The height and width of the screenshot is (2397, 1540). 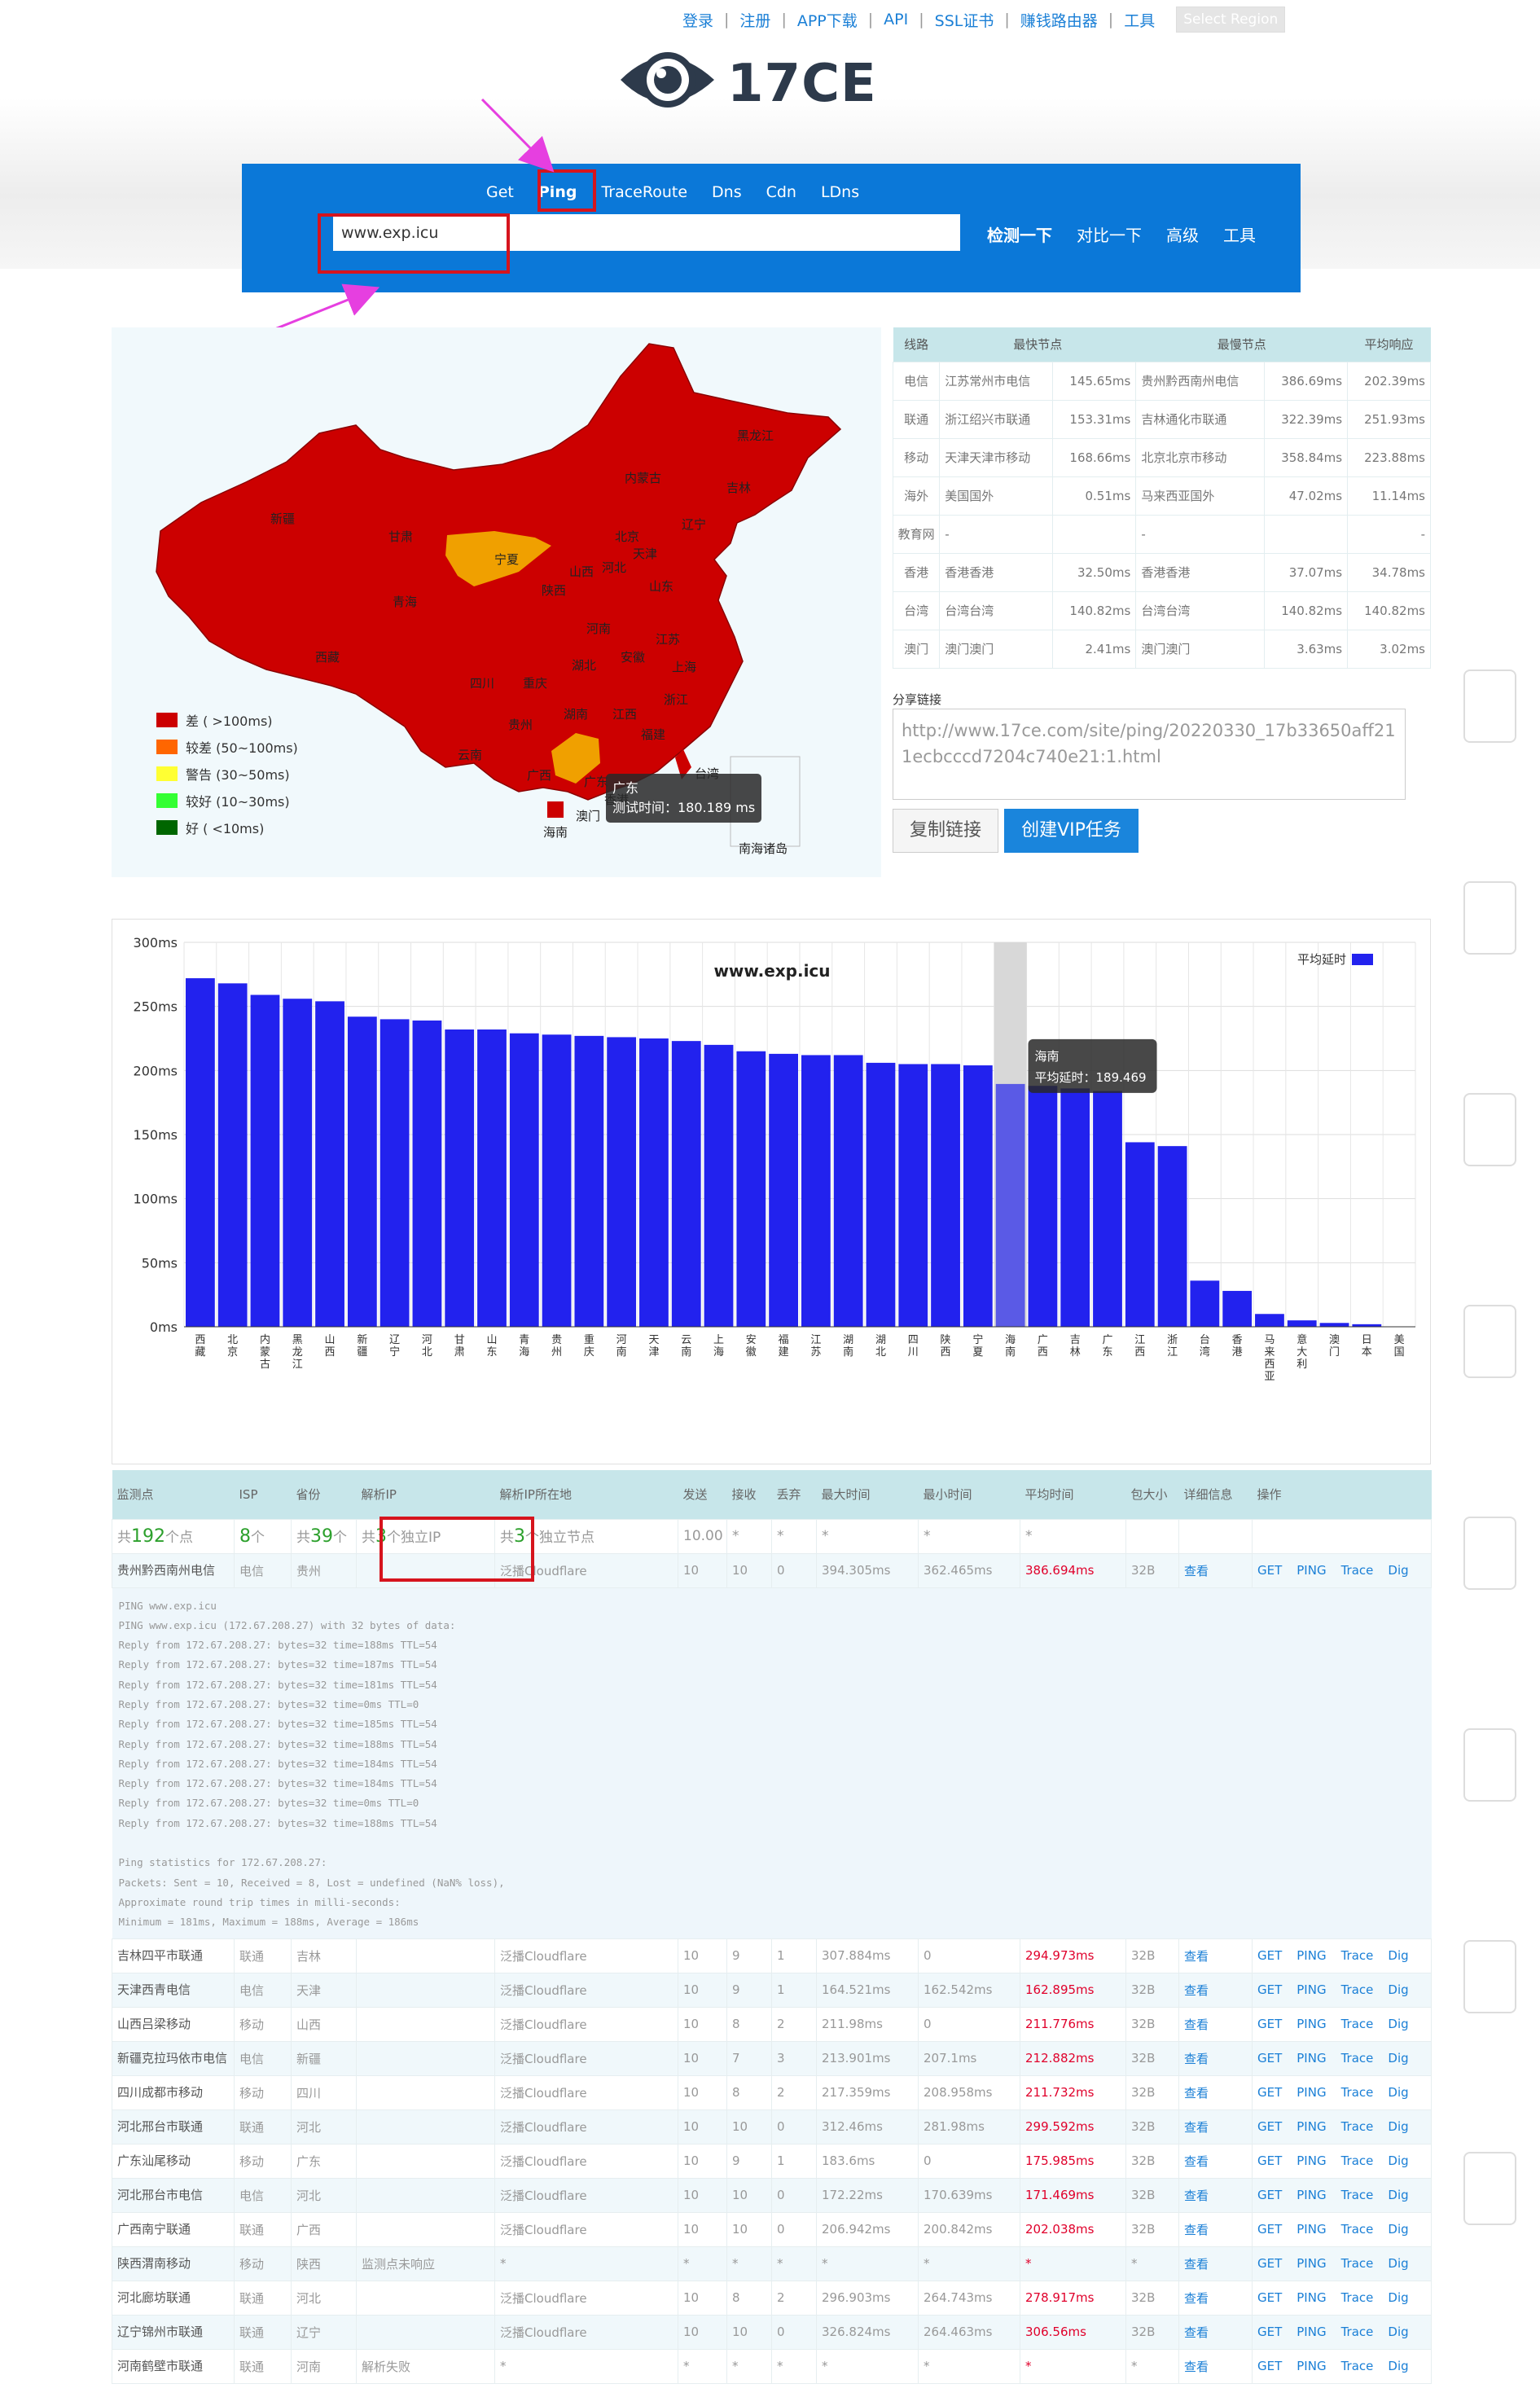 I want to click on region-select: Select Region, so click(x=1231, y=20).